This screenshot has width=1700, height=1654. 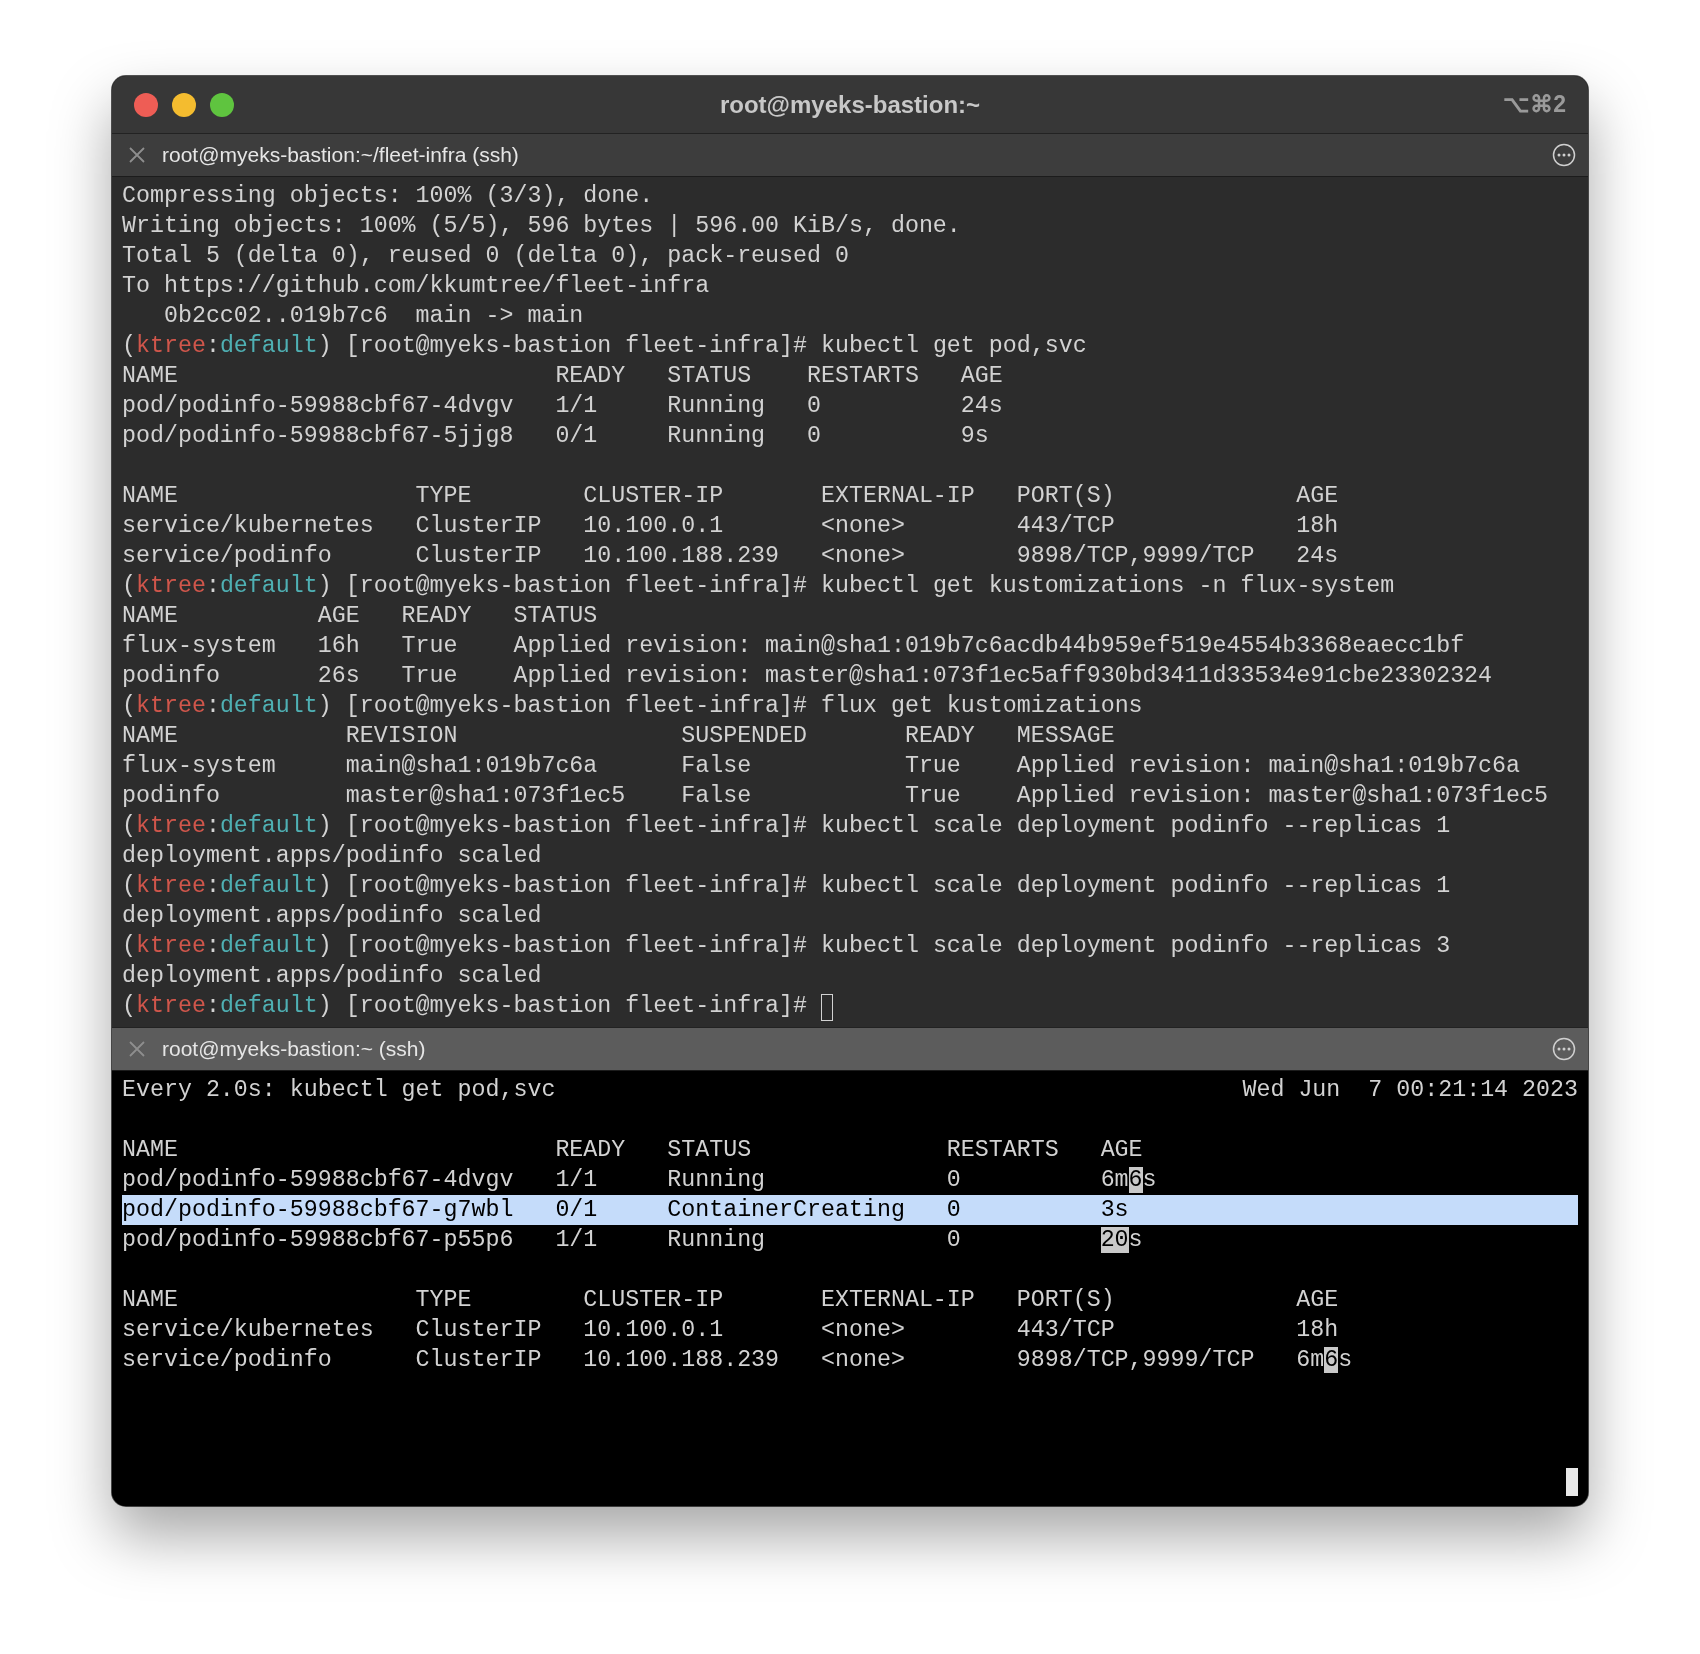 I want to click on output-line: 0b2cc02..019b7c6 main -> main, so click(x=373, y=316).